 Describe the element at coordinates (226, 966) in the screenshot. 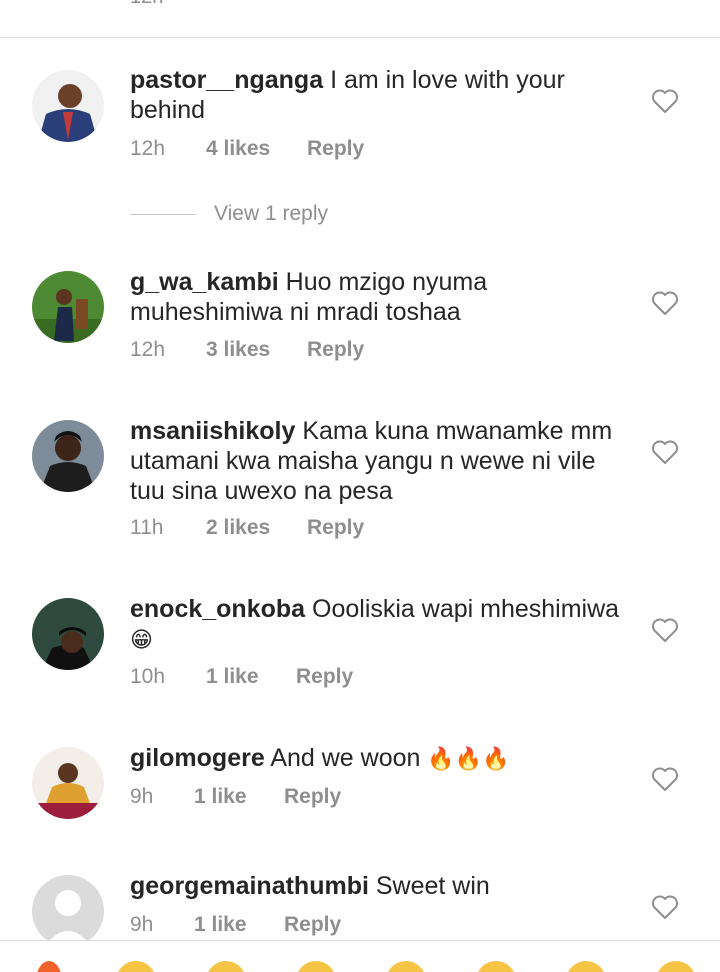

I see `raised-hands-reaction-icon` at that location.